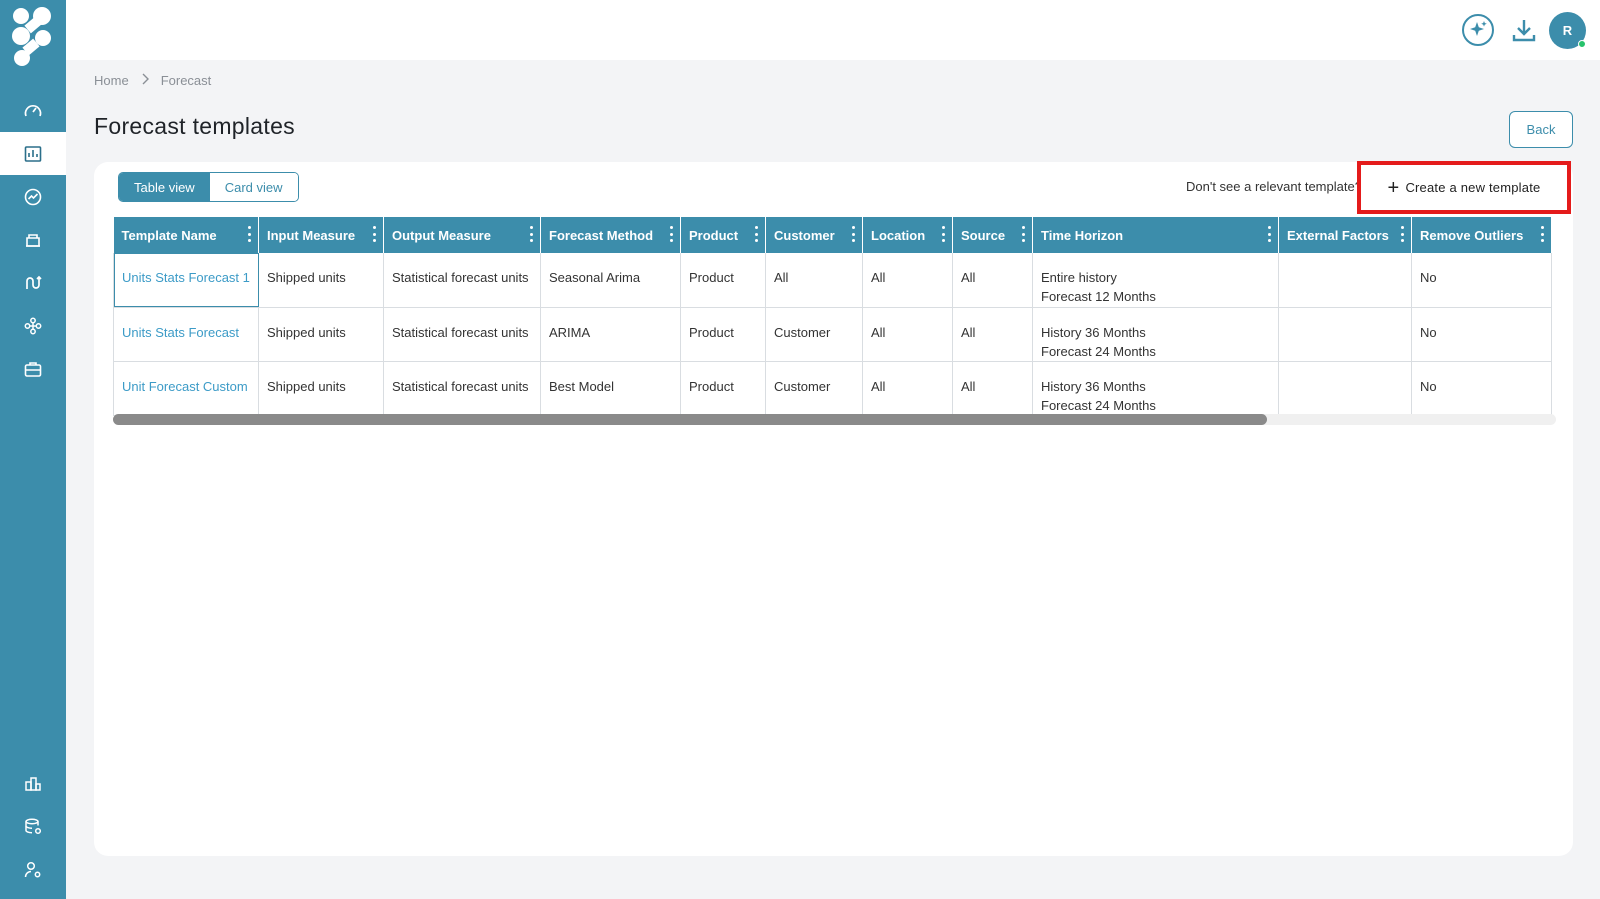 Image resolution: width=1600 pixels, height=899 pixels. I want to click on sidebar, so click(33, 449).